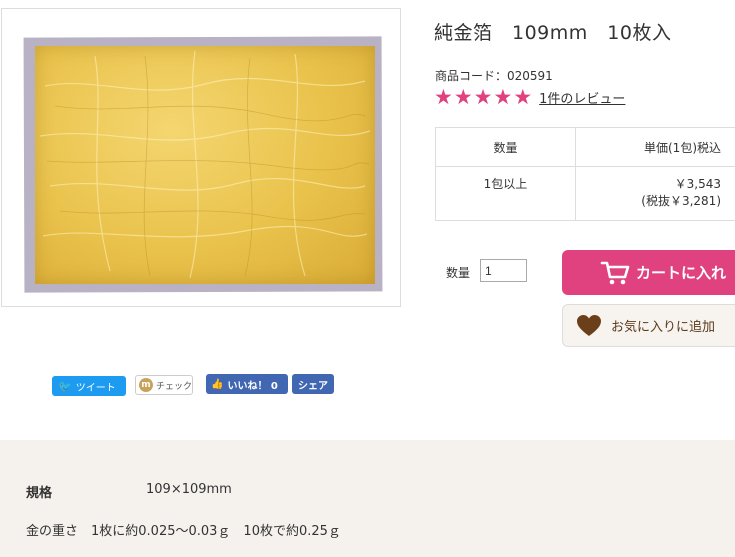  What do you see at coordinates (681, 273) in the screenshot?
I see `add-to-cart-label: カートに入れ` at bounding box center [681, 273].